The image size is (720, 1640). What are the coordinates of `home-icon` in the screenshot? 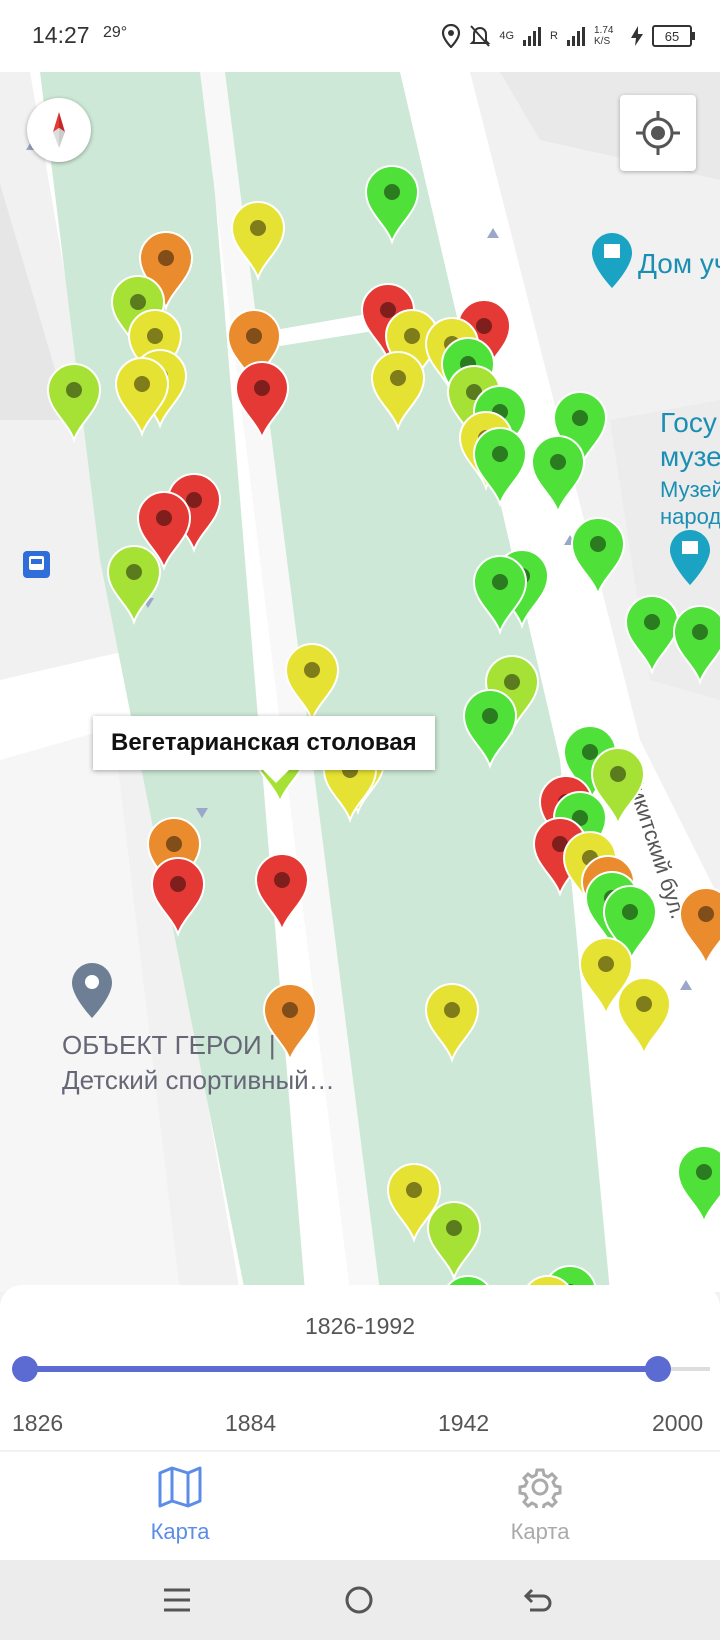 It's located at (359, 1600).